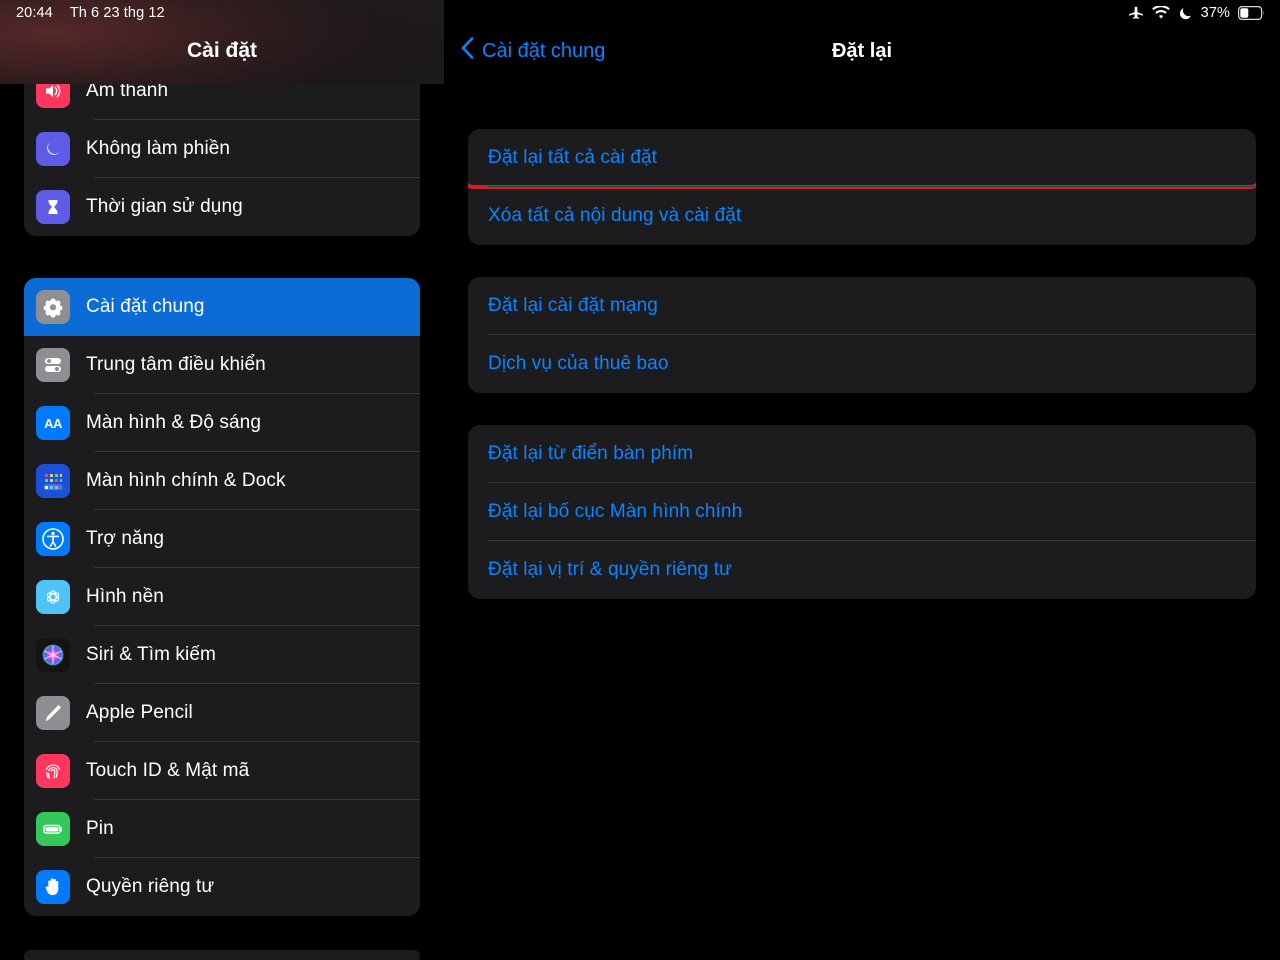 The height and width of the screenshot is (960, 1280). I want to click on apple-pencil-icon, so click(53, 713).